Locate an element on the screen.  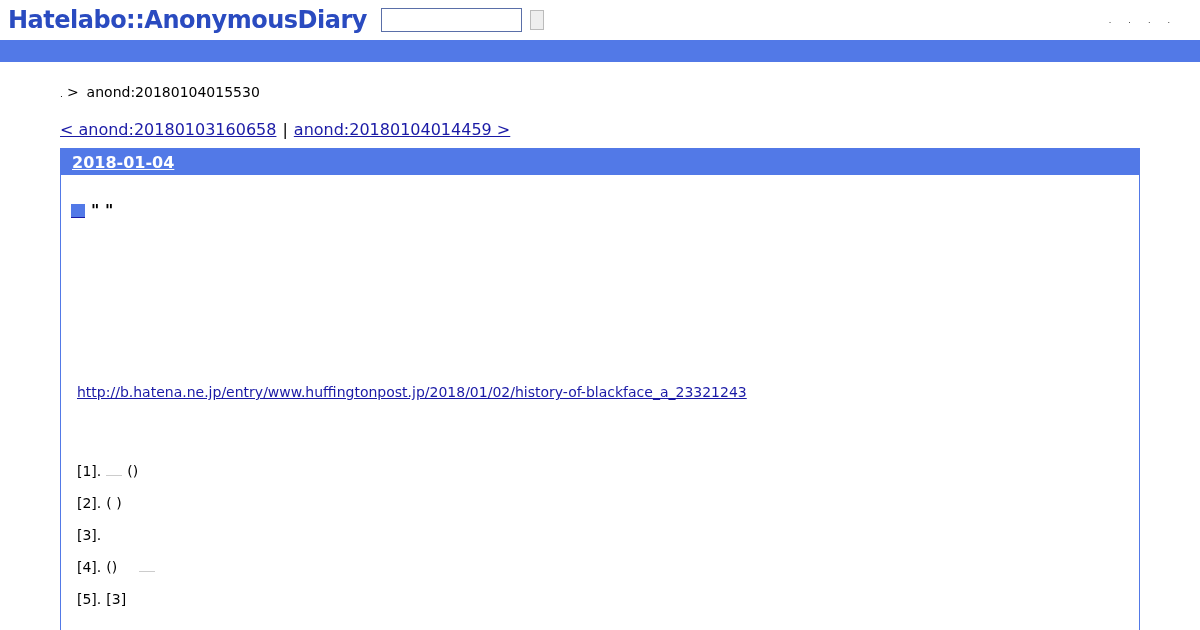
bookmark-link: http://b.hatena.ne.jp/entry/www.huffingtonpost.jp/2018/01/02/history-of-blackface_a_23321243 is located at coordinates (412, 392).